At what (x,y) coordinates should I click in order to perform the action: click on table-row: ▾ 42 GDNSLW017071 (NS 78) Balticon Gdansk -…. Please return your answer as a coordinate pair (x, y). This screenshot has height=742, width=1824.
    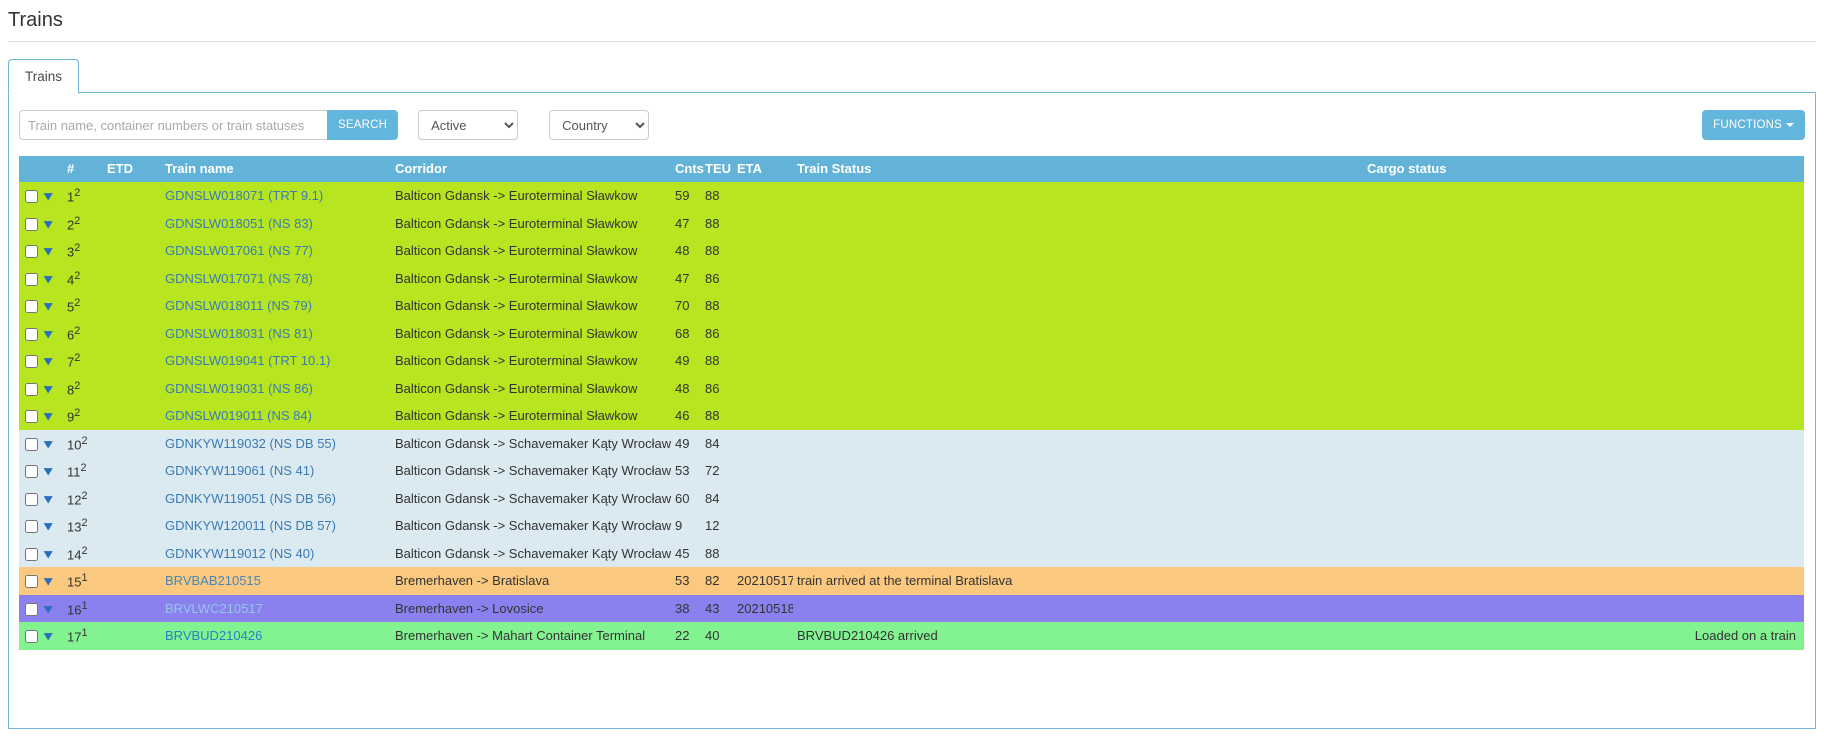
    Looking at the image, I should click on (911, 278).